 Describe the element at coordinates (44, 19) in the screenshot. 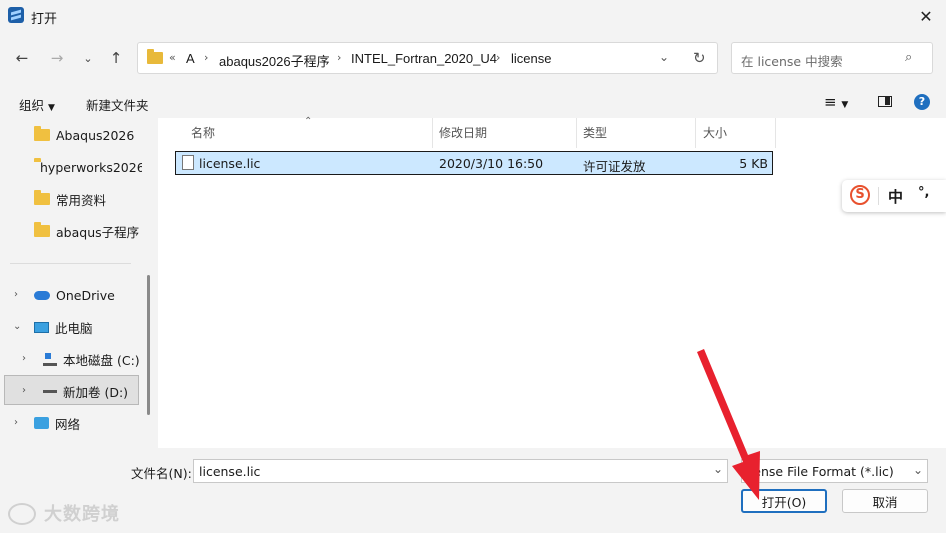

I see `window-title: 打开` at that location.